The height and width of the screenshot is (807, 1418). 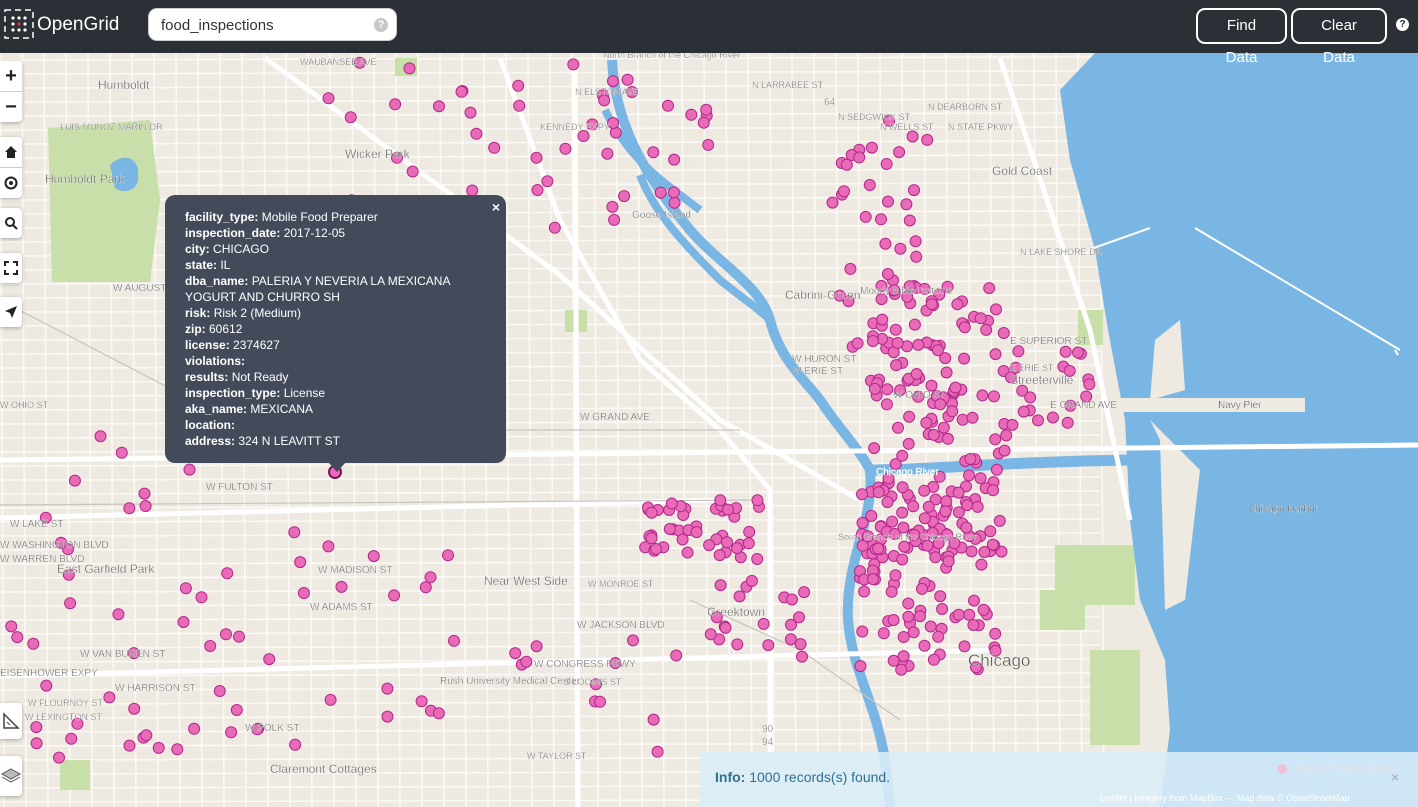 I want to click on navigate-icon, so click(x=11, y=312).